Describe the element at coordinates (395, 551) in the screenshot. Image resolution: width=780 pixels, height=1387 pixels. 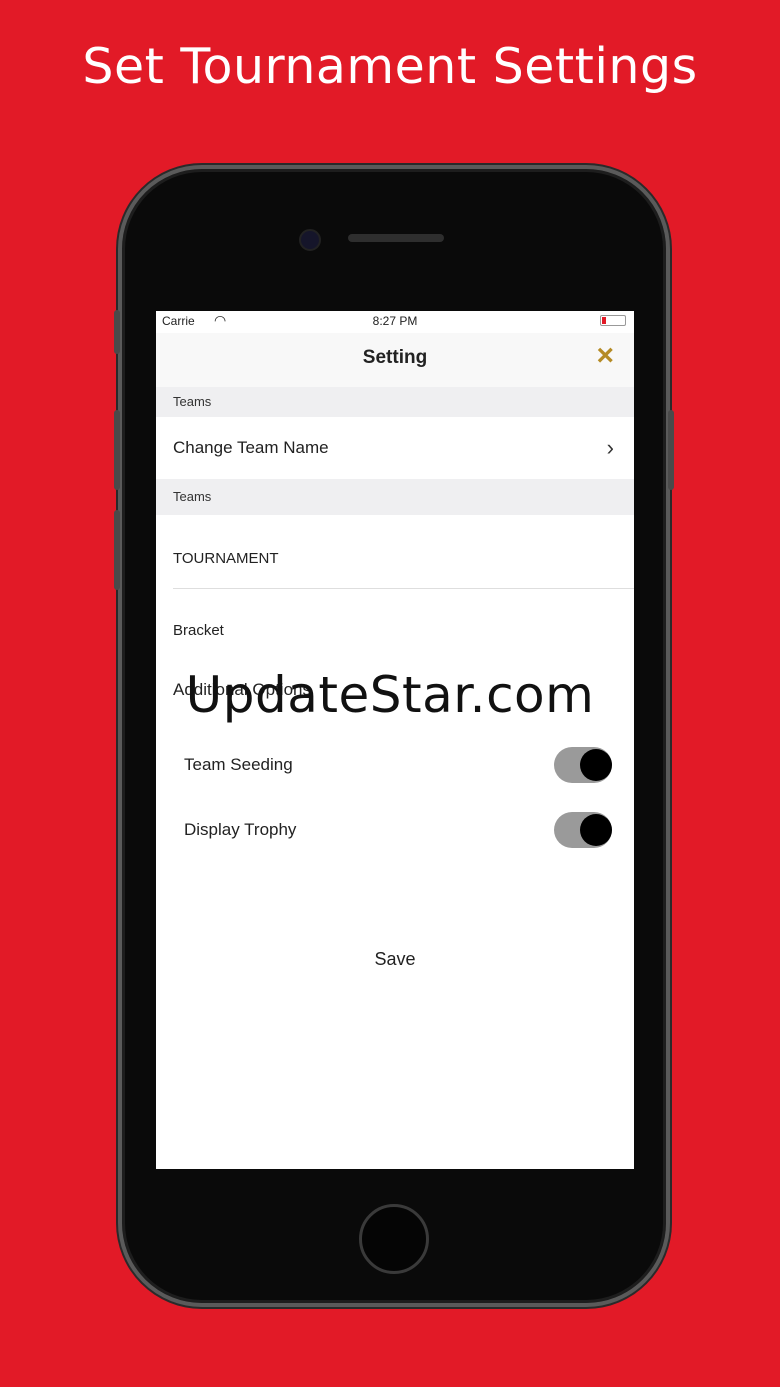
I see `tournament-row: TOURNAMENT` at that location.